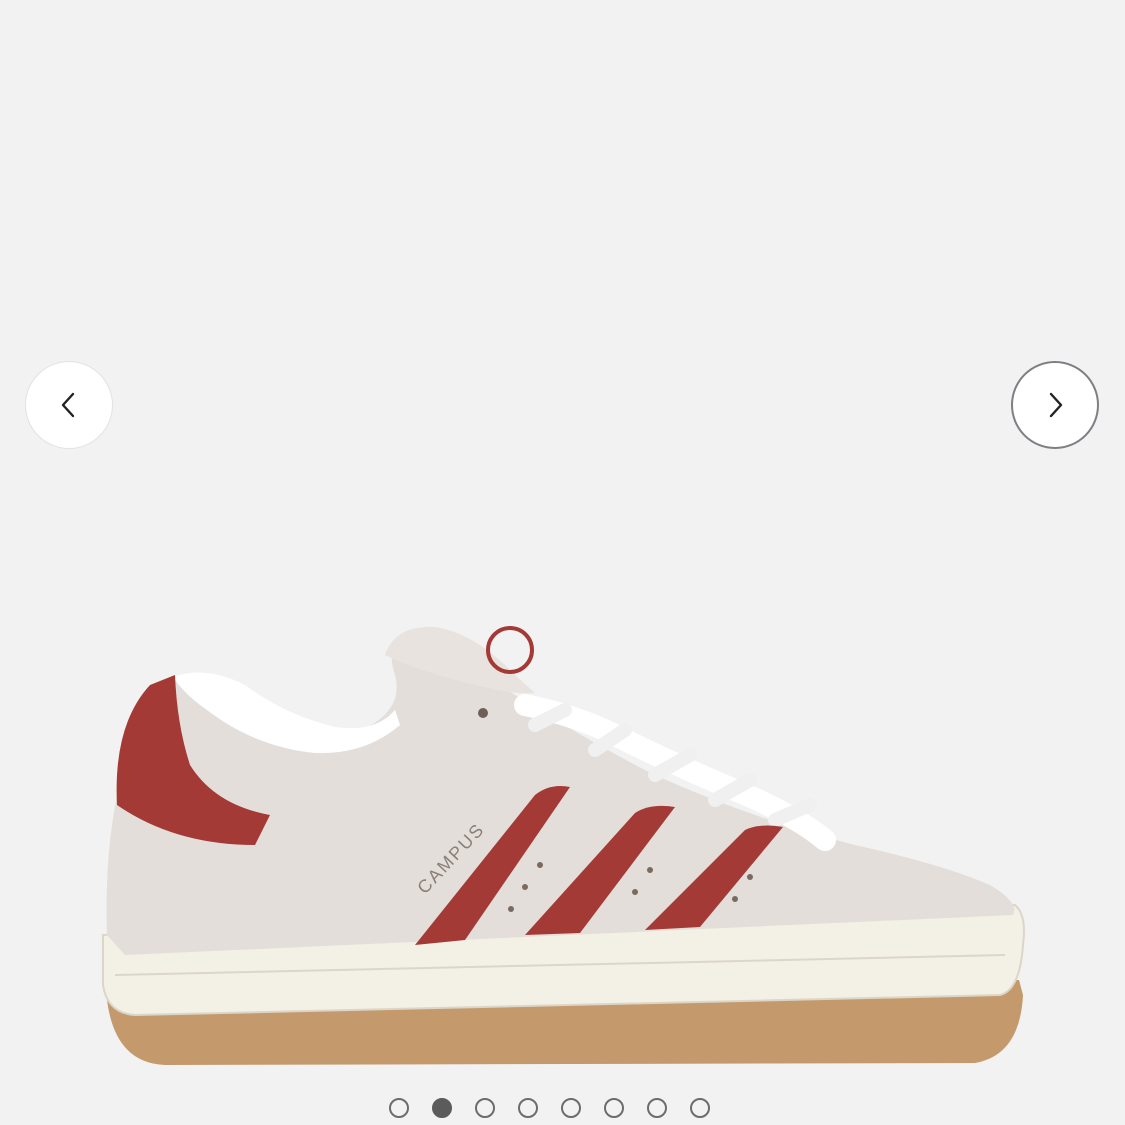 The height and width of the screenshot is (1125, 1125). I want to click on previous-image-button, so click(69, 405).